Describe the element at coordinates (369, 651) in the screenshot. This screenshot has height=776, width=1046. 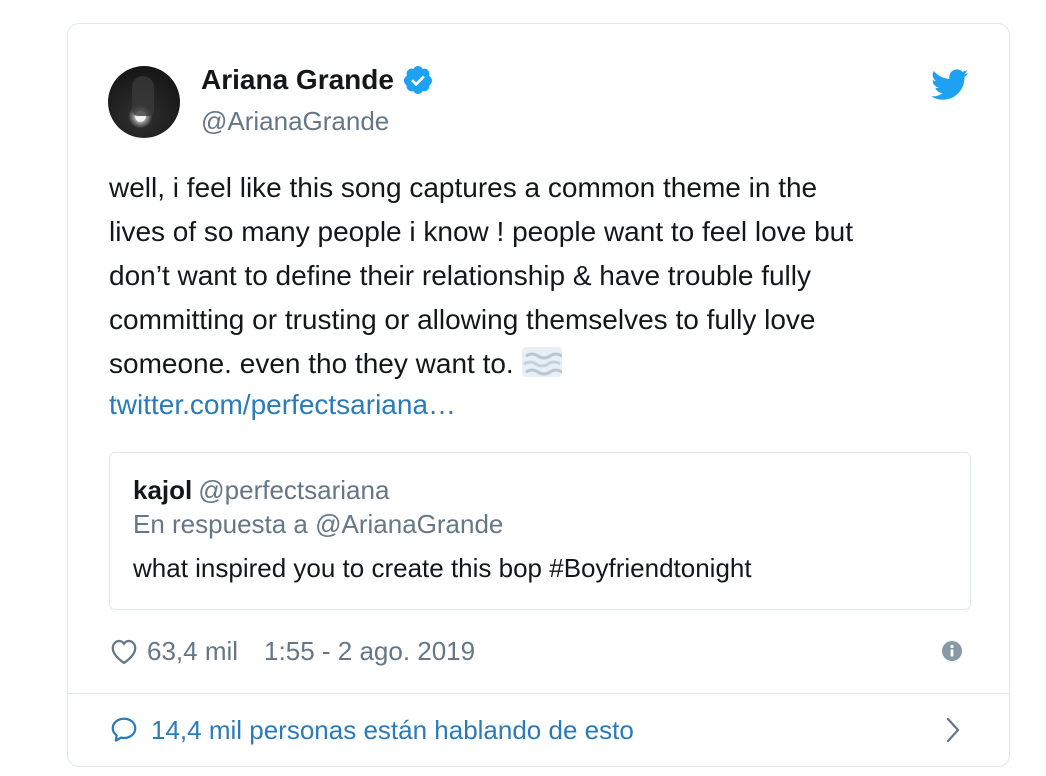
I see `tweet-timestamp: 1:55 - 2 ago. 2019` at that location.